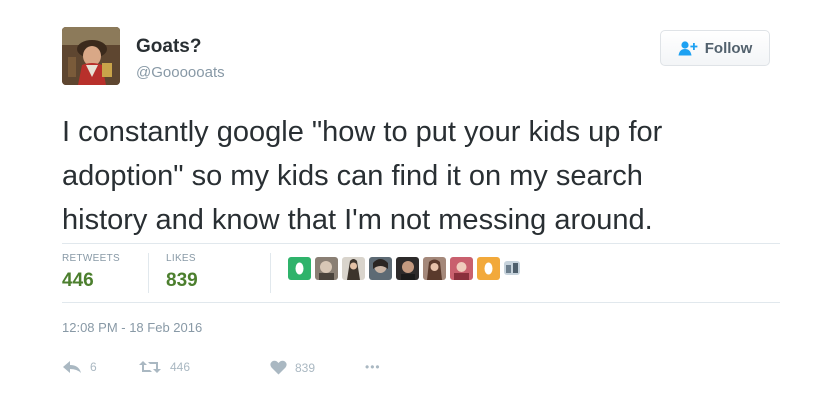 The width and height of the screenshot is (822, 403). I want to click on avatar-image, so click(91, 56).